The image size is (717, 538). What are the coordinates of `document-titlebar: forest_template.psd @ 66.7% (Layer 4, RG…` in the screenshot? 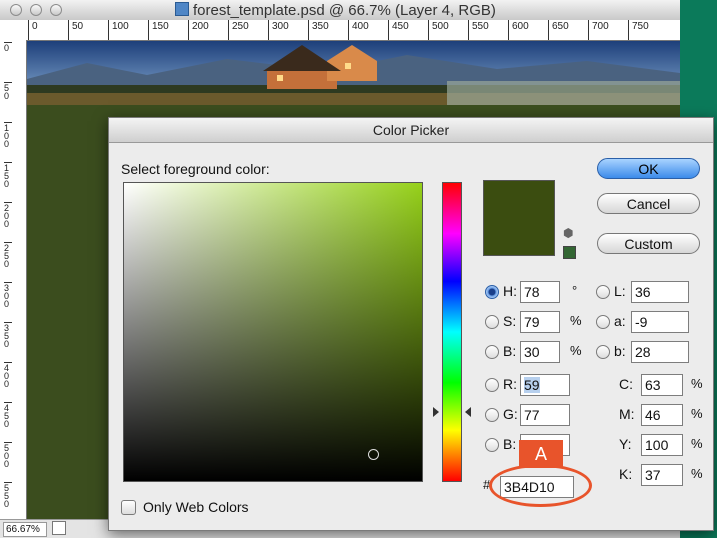 It's located at (340, 10).